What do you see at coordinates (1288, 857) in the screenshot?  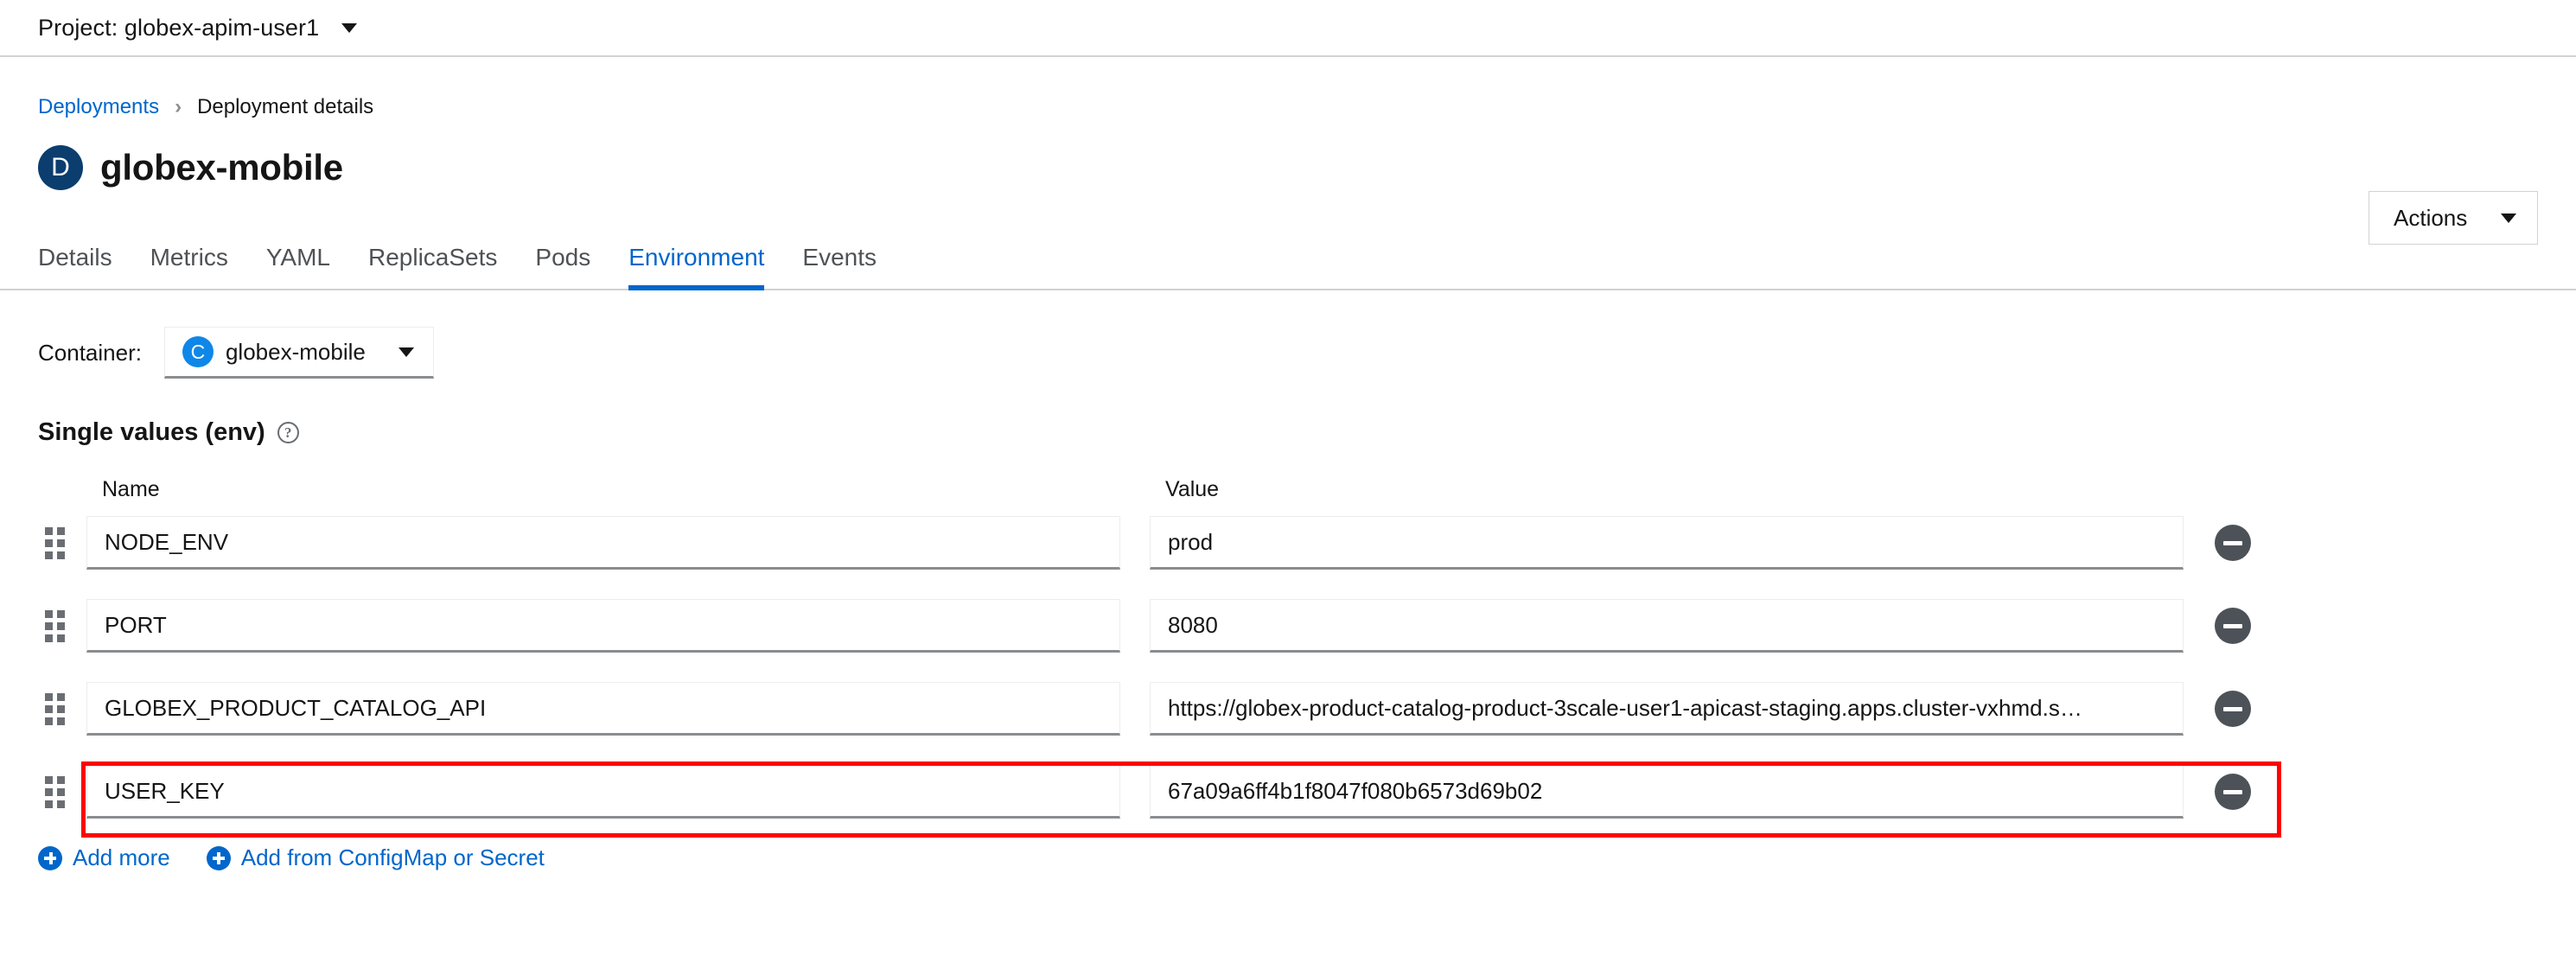 I see `add-links-row: Add more Add from ConfigMap or Secret` at bounding box center [1288, 857].